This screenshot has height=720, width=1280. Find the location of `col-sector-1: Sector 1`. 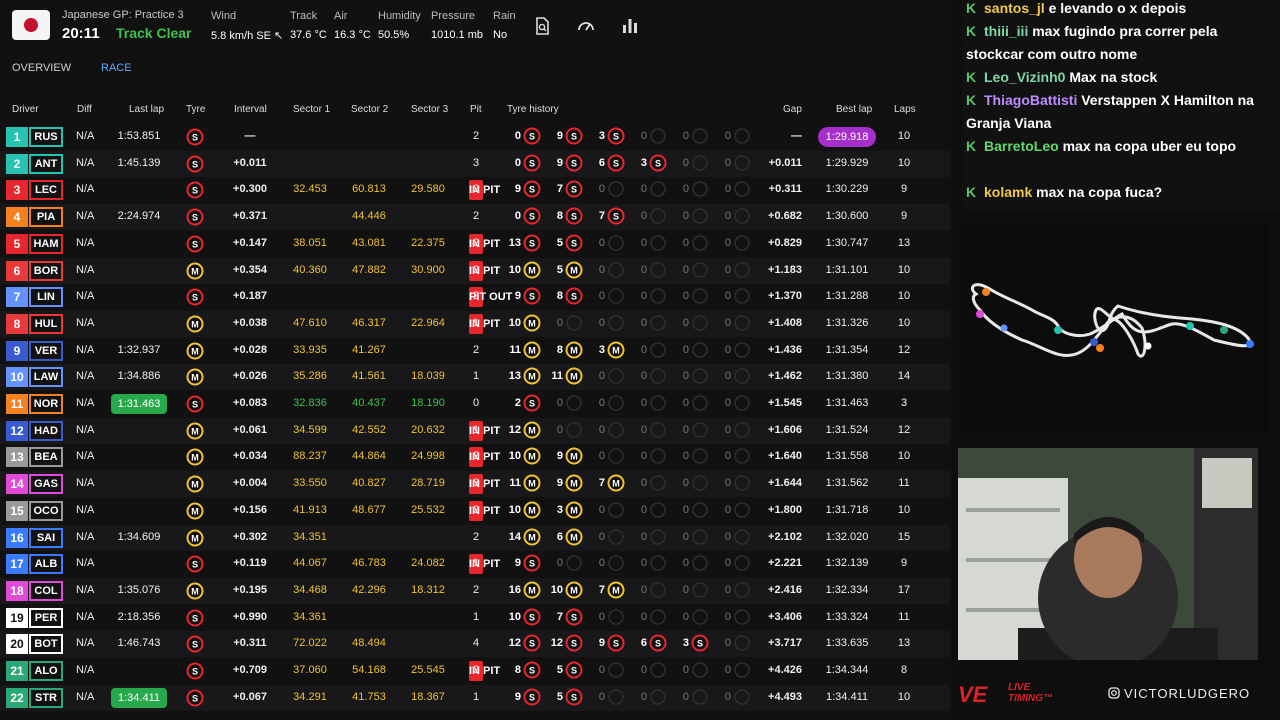

col-sector-1: Sector 1 is located at coordinates (311, 109).